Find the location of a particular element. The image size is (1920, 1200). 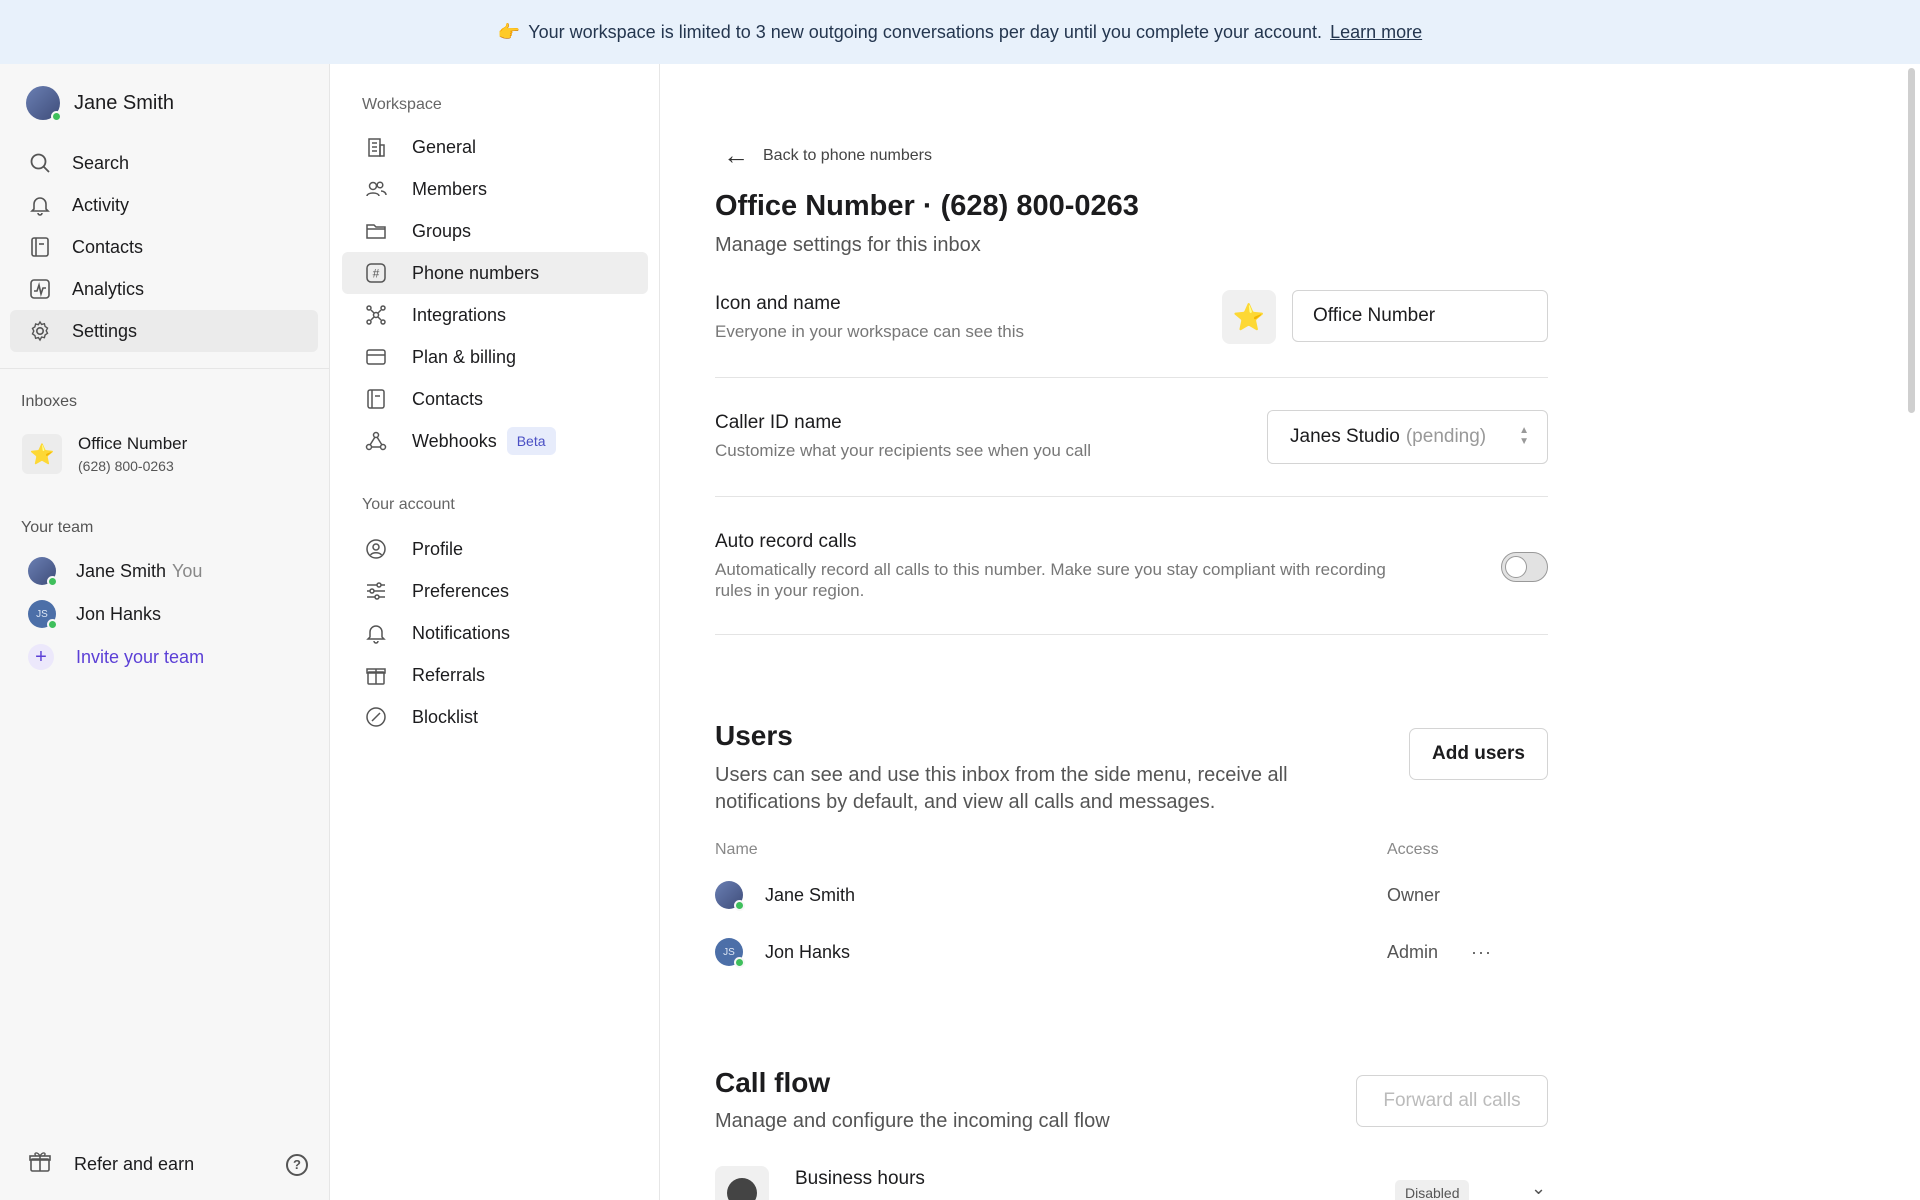

settings-item-referrals: Referrals is located at coordinates (495, 675).